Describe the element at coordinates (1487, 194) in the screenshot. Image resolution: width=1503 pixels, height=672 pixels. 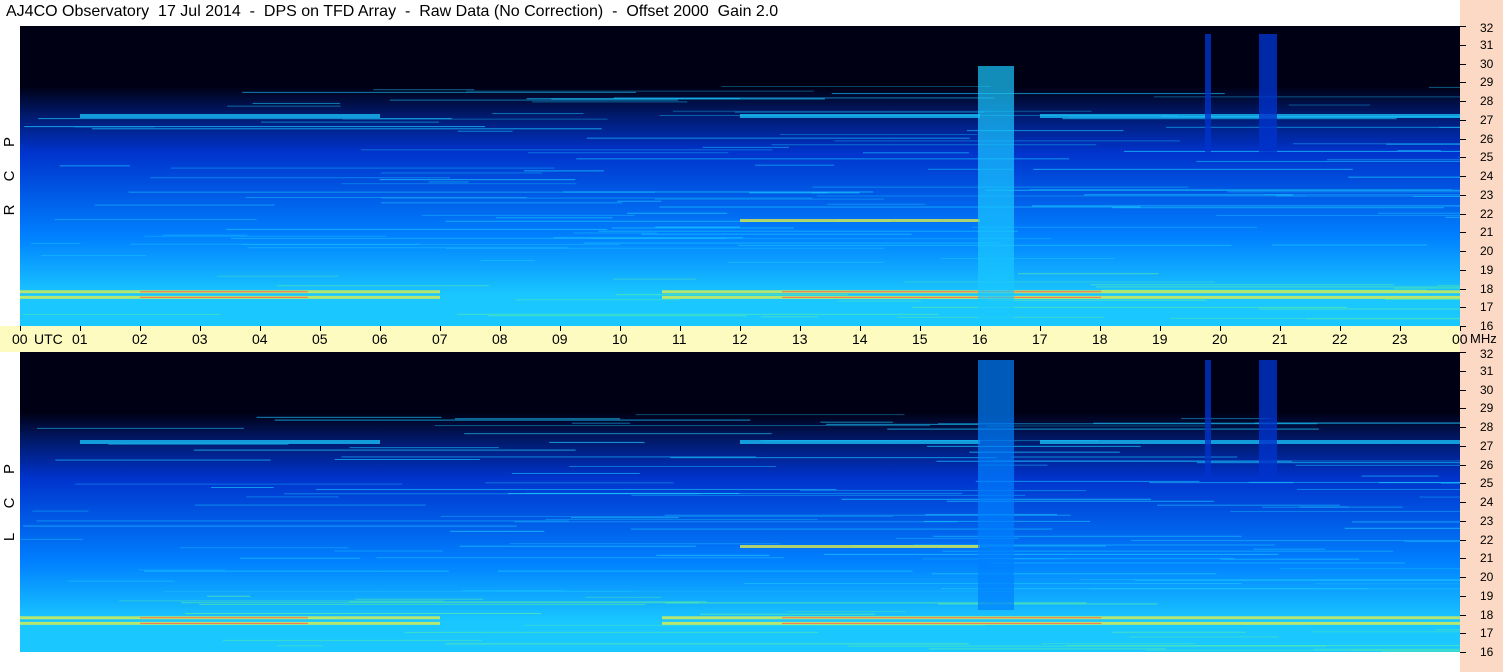
I see `mhz-tick-label: 23` at that location.